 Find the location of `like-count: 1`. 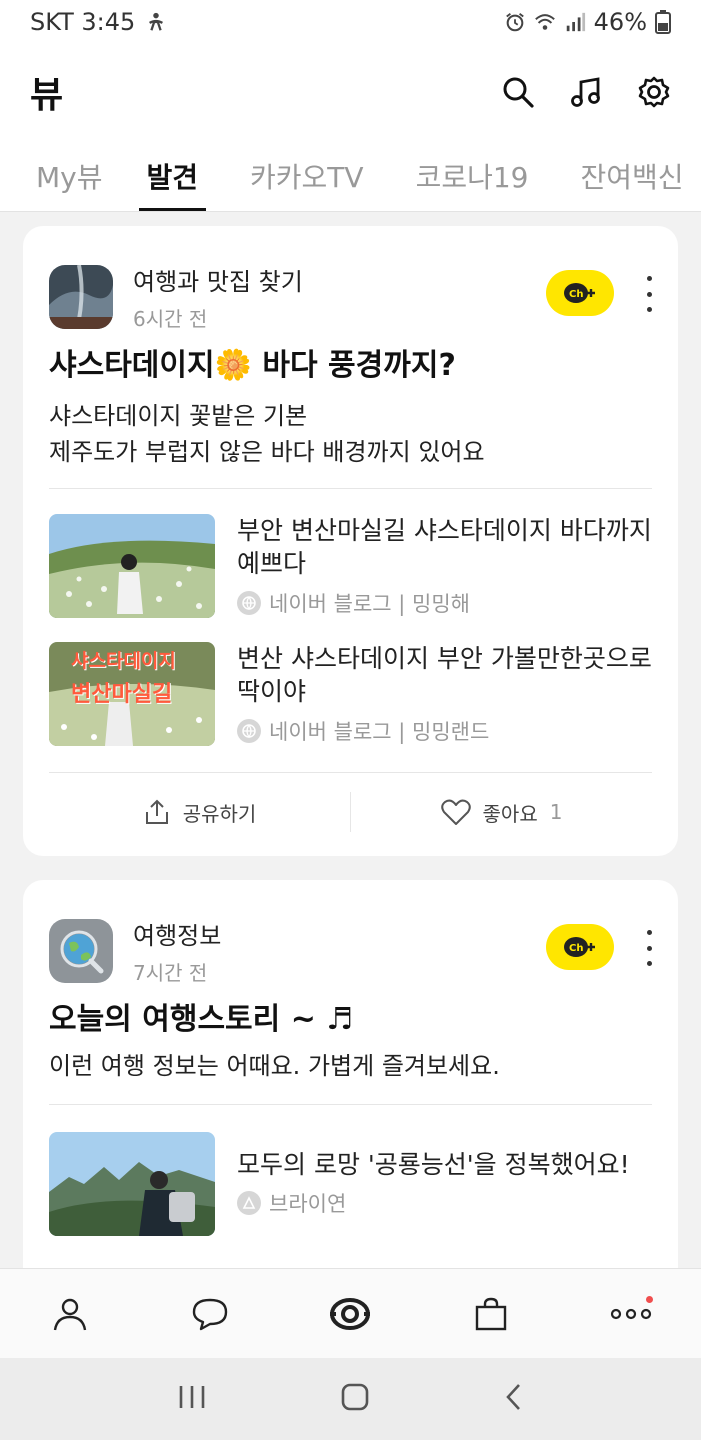

like-count: 1 is located at coordinates (556, 812).